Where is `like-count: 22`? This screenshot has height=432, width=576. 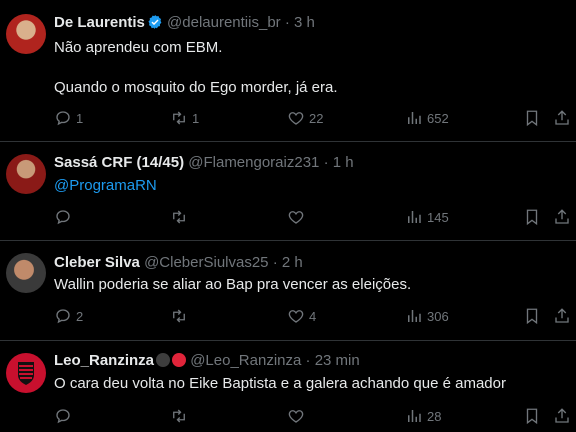
like-count: 22 is located at coordinates (316, 118).